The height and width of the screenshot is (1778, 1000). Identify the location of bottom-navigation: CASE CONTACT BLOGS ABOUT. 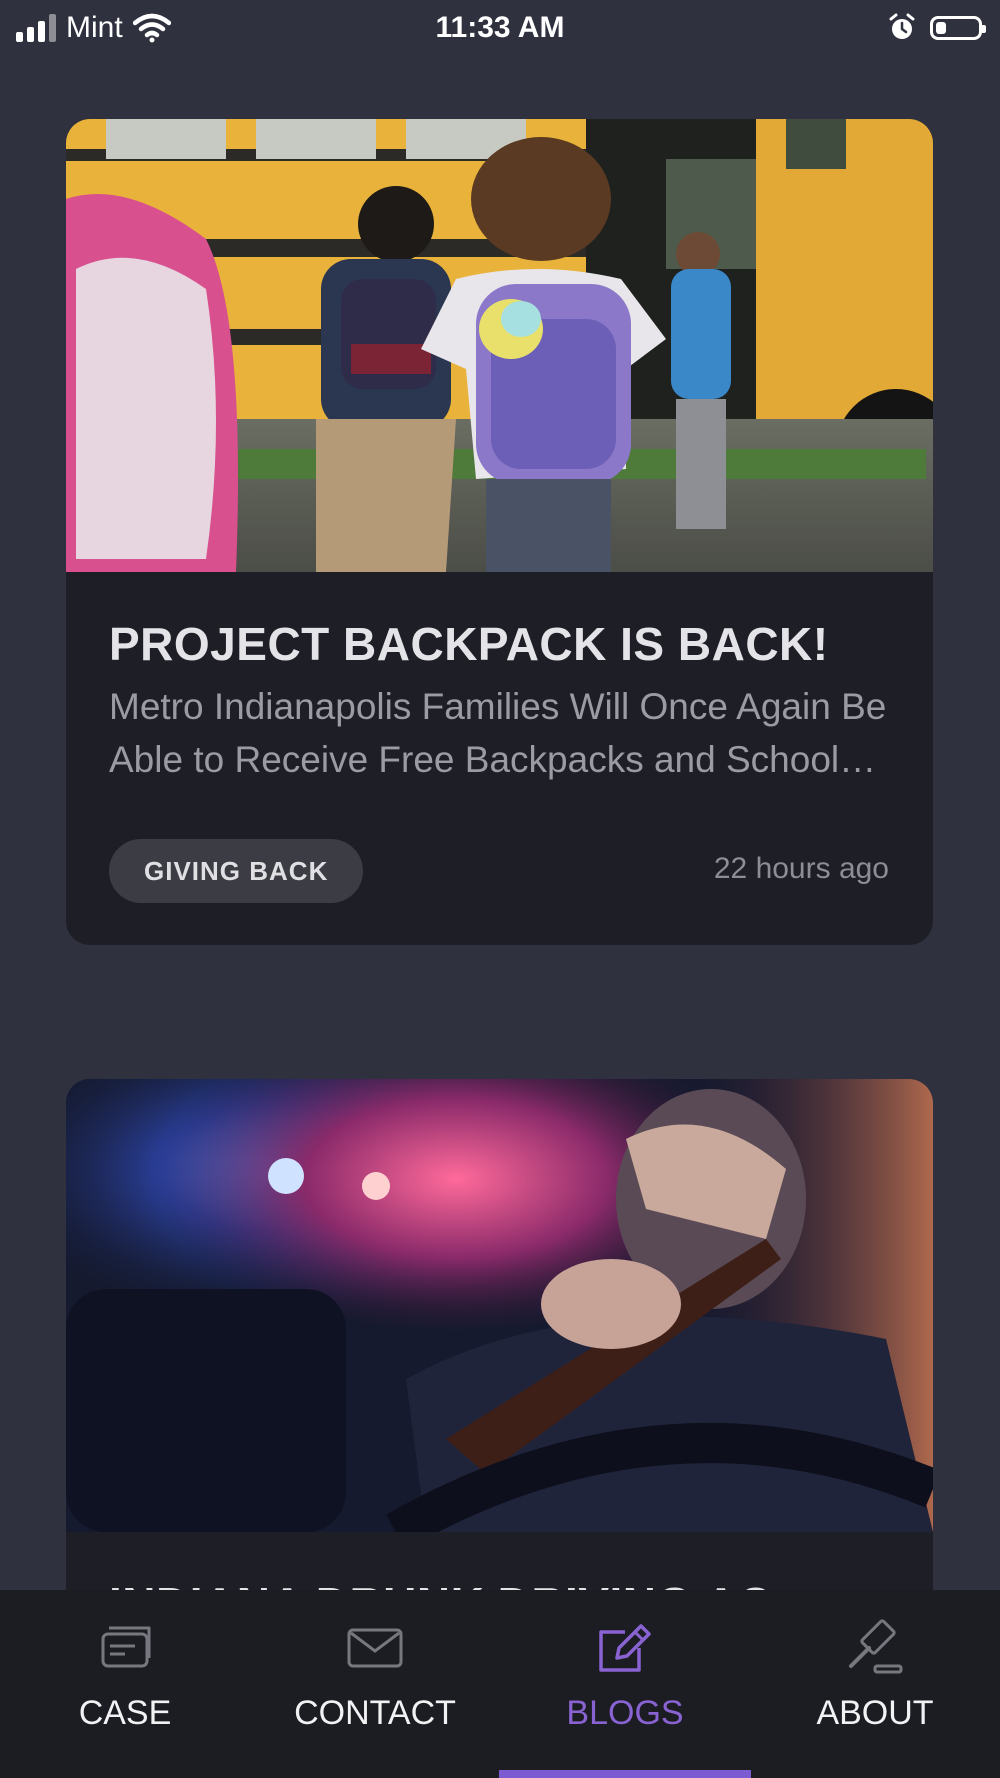
(500, 1684).